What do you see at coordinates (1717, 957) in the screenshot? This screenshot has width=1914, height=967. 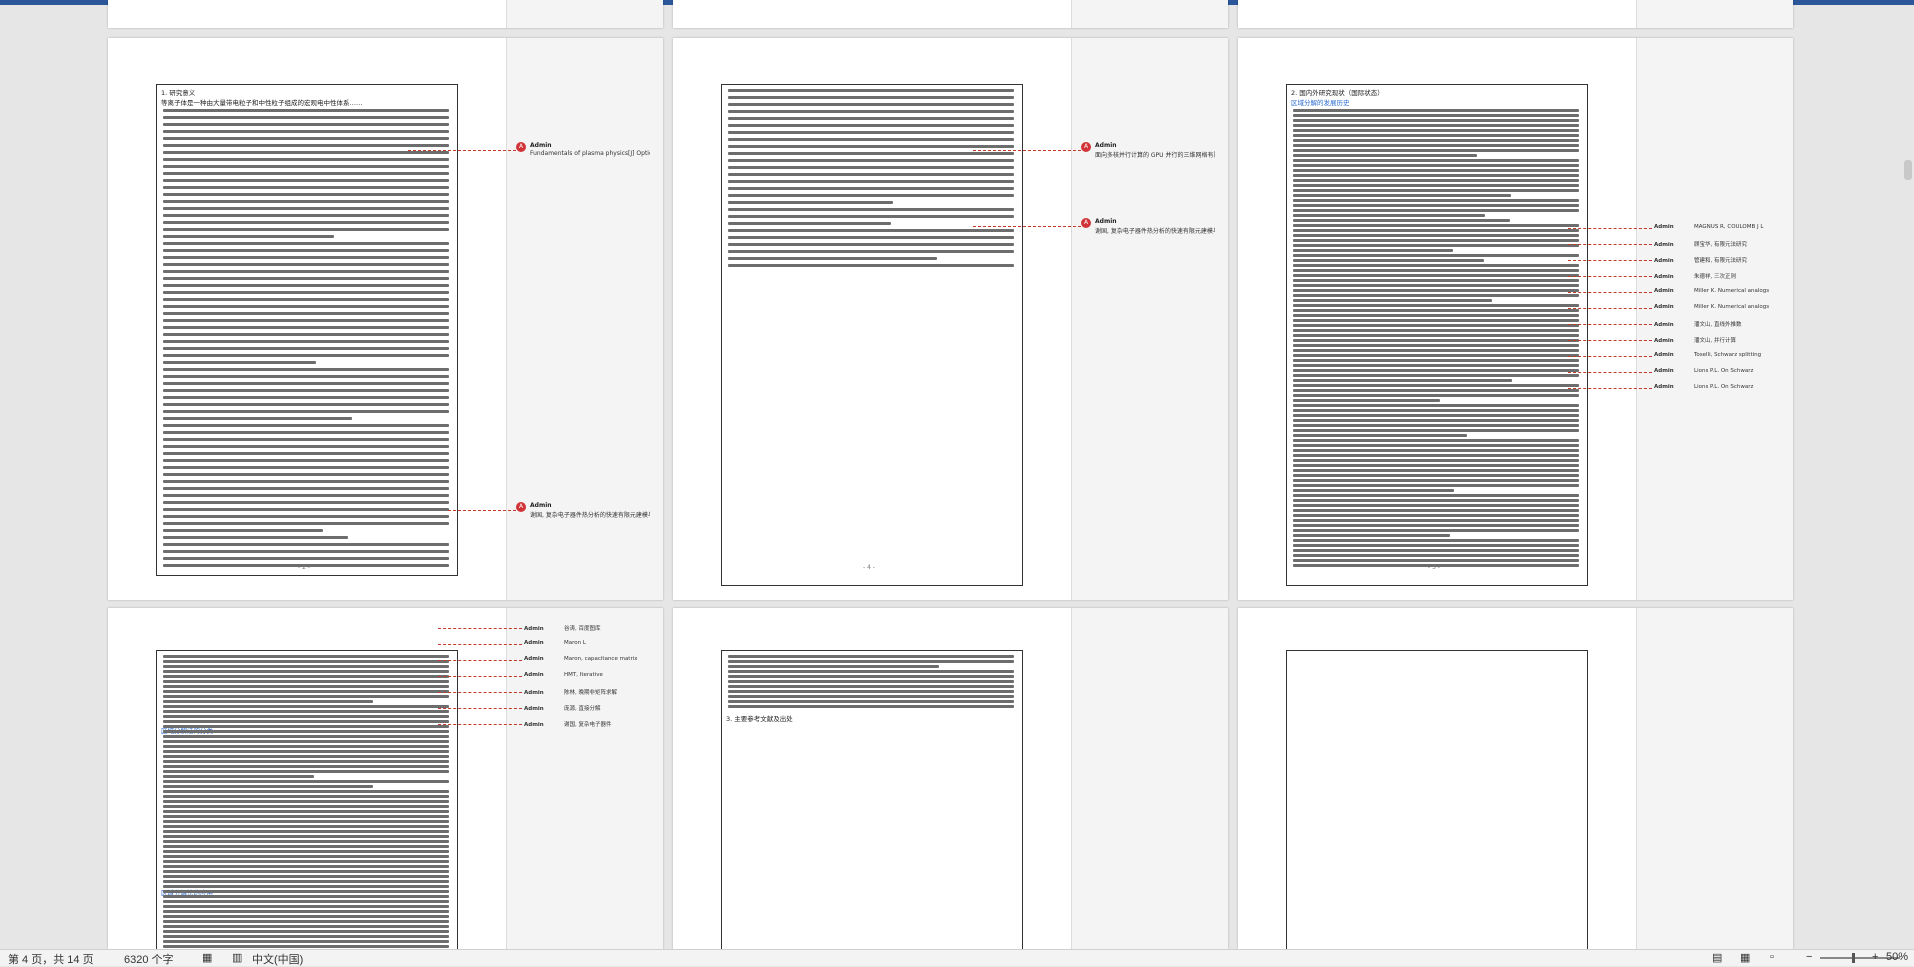 I see `read-mode-icon: ▤` at bounding box center [1717, 957].